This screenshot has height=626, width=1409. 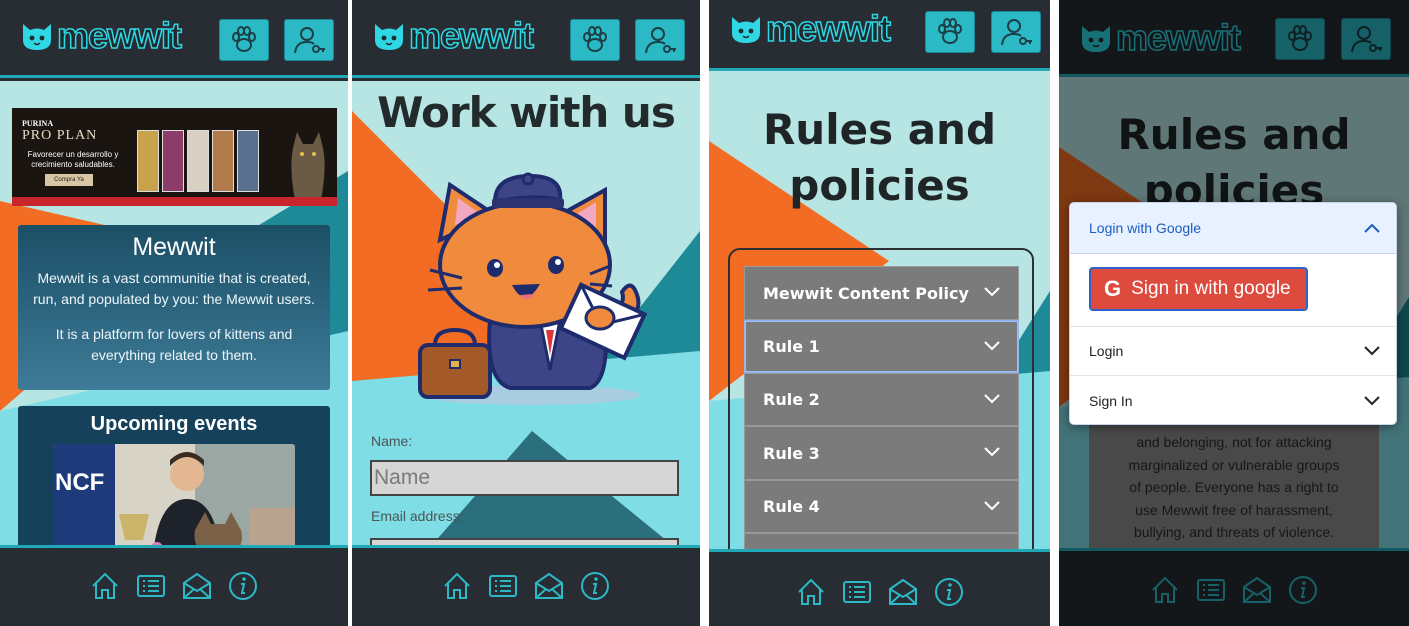 I want to click on cat-photo, so click(x=308, y=166).